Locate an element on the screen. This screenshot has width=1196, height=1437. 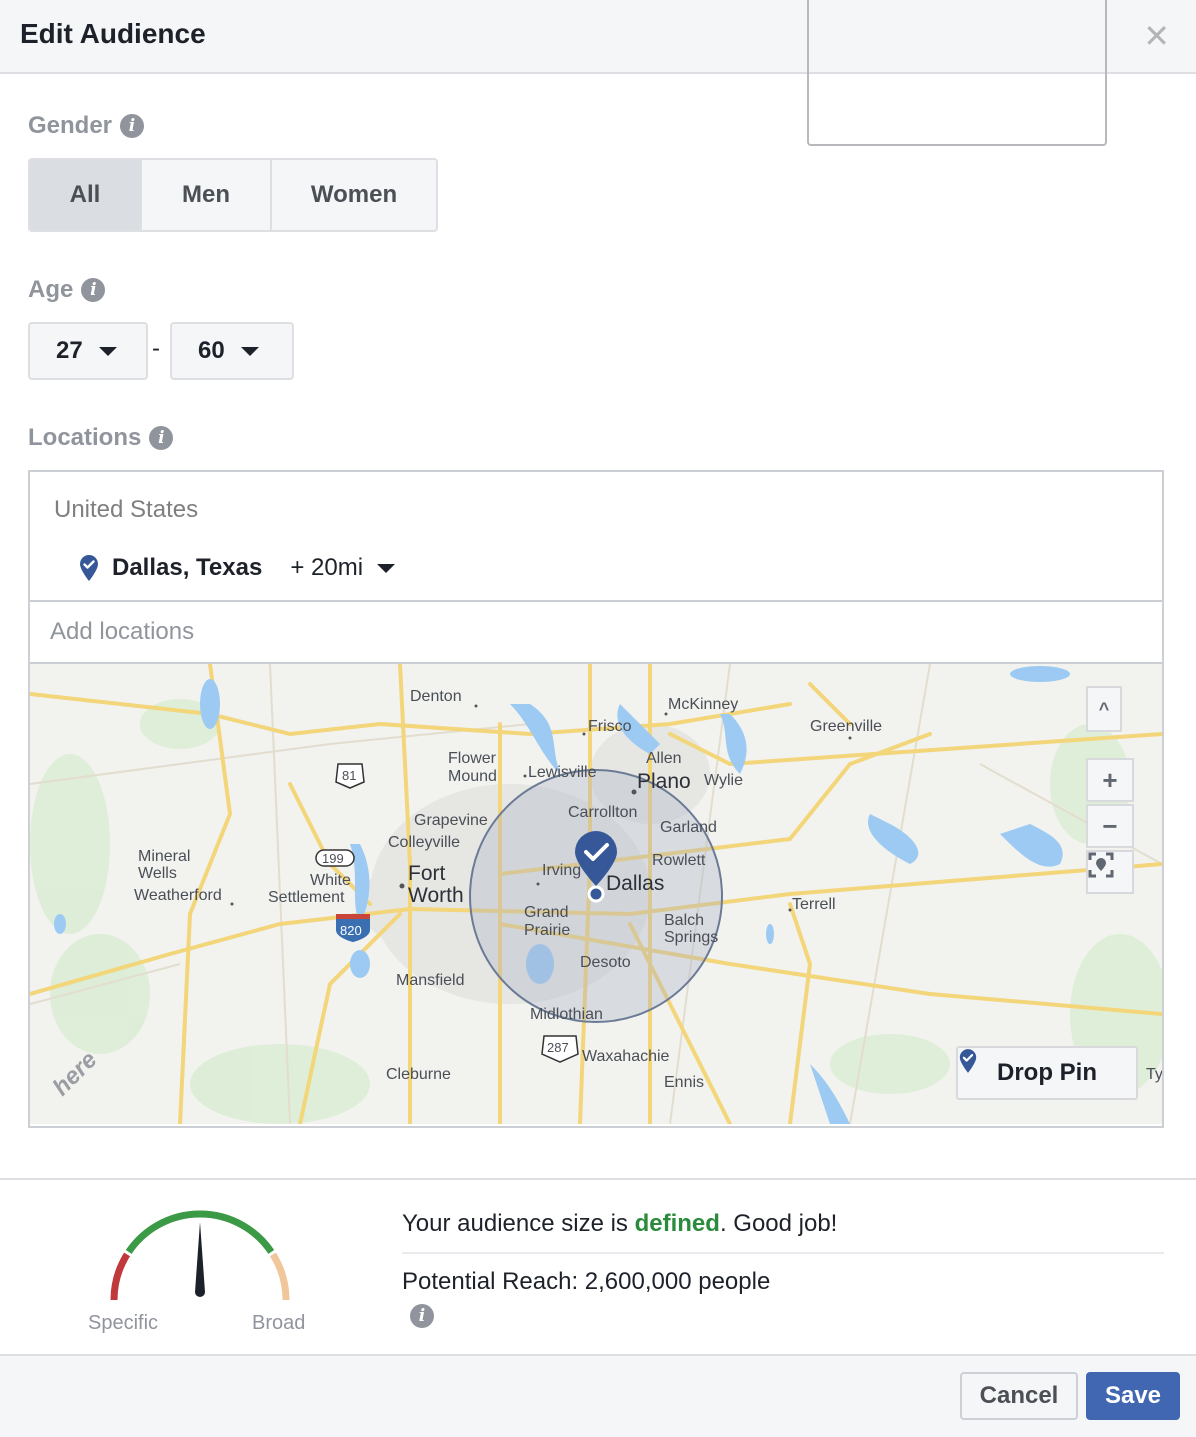
city-label: Allen is located at coordinates (664, 758).